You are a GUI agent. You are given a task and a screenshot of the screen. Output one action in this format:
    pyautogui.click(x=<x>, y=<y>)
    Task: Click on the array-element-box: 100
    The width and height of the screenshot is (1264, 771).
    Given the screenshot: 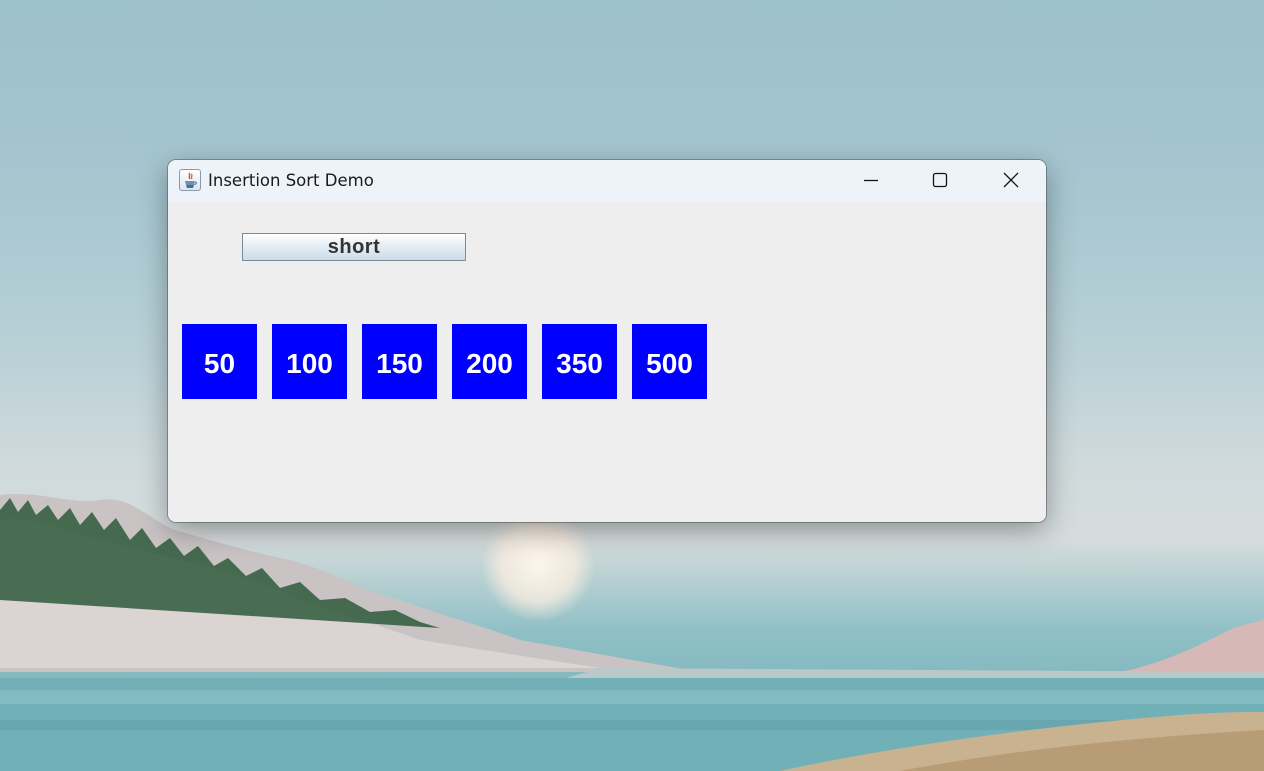 What is the action you would take?
    pyautogui.click(x=309, y=361)
    